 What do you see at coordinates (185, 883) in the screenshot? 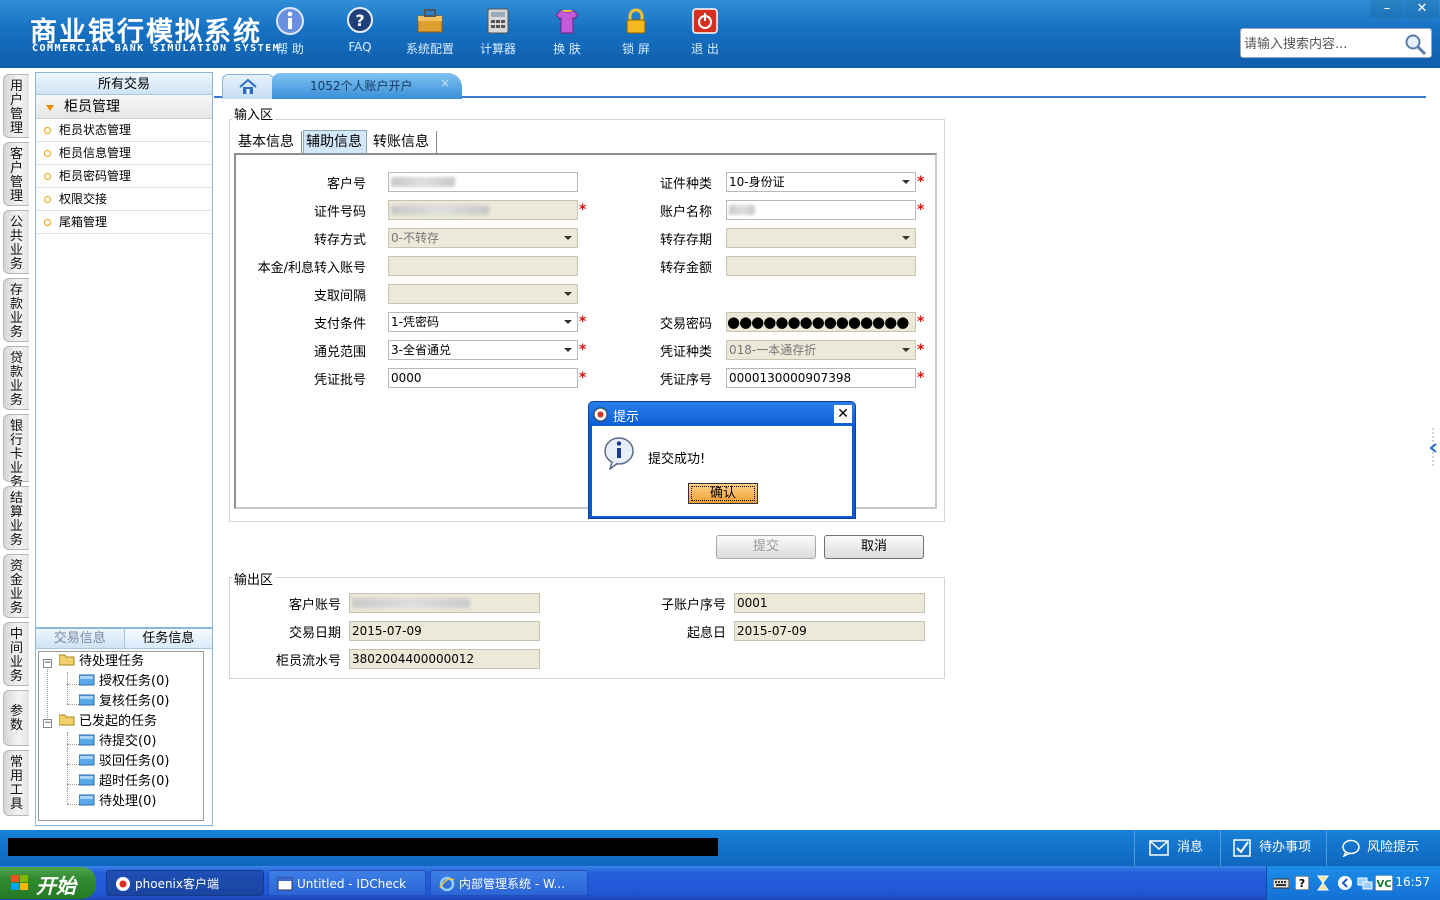
I see `taskbar-item-phoenix: phoenix客户端` at bounding box center [185, 883].